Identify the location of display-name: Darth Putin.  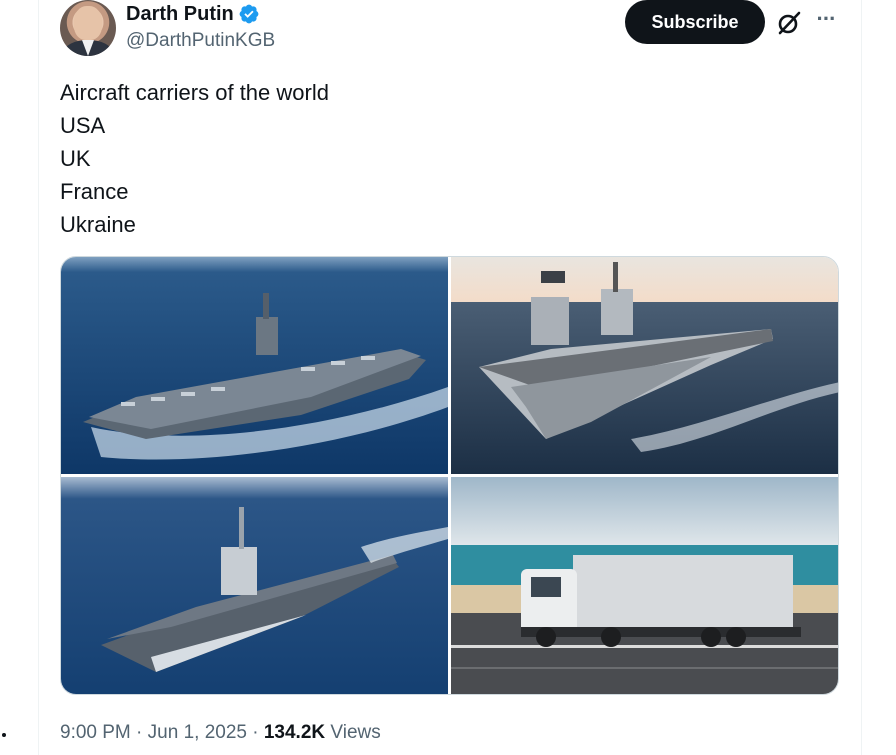
(180, 14).